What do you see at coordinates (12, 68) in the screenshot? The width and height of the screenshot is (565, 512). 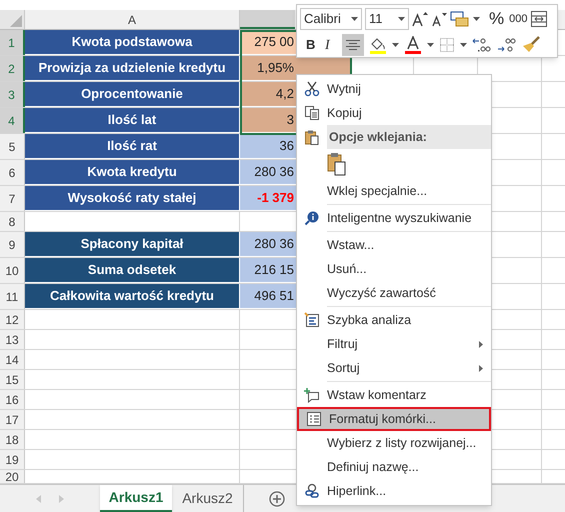 I see `row-header: 2` at bounding box center [12, 68].